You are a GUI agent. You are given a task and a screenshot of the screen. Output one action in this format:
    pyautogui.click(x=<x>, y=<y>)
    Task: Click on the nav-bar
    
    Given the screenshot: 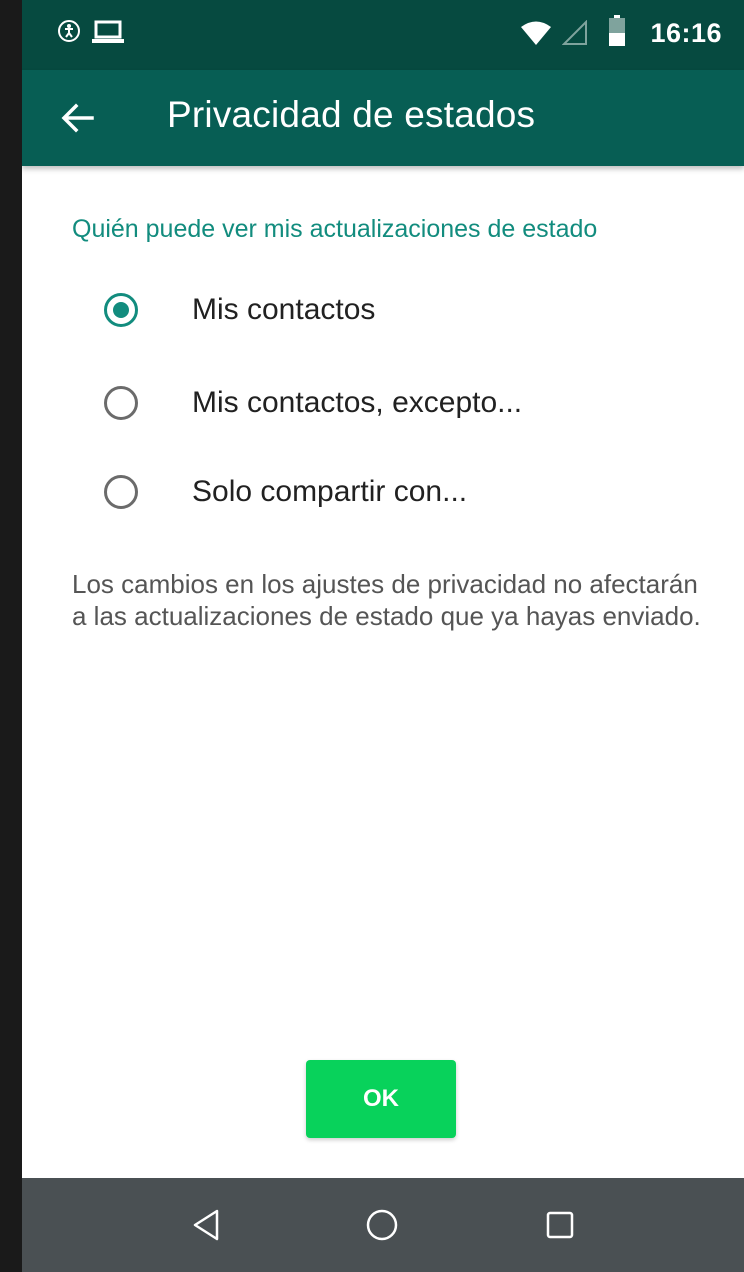 What is the action you would take?
    pyautogui.click(x=383, y=1225)
    